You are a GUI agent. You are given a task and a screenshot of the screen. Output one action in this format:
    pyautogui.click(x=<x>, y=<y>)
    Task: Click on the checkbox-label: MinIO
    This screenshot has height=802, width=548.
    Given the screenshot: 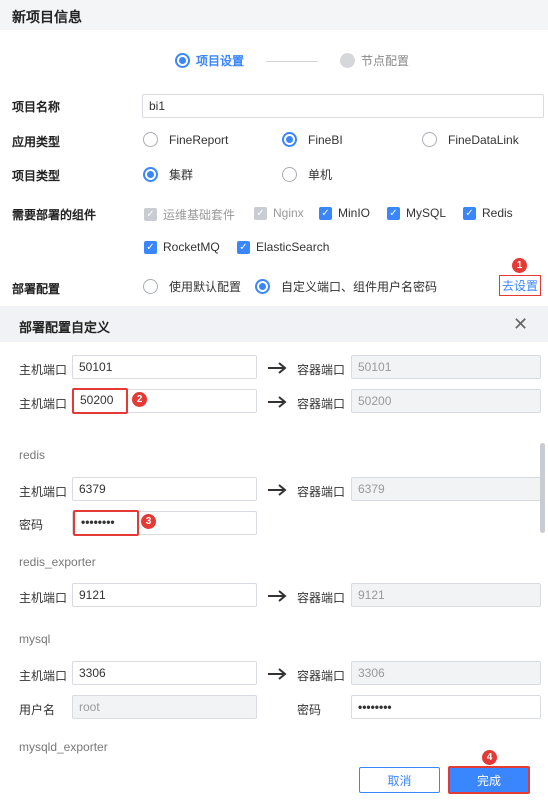 What is the action you would take?
    pyautogui.click(x=354, y=213)
    